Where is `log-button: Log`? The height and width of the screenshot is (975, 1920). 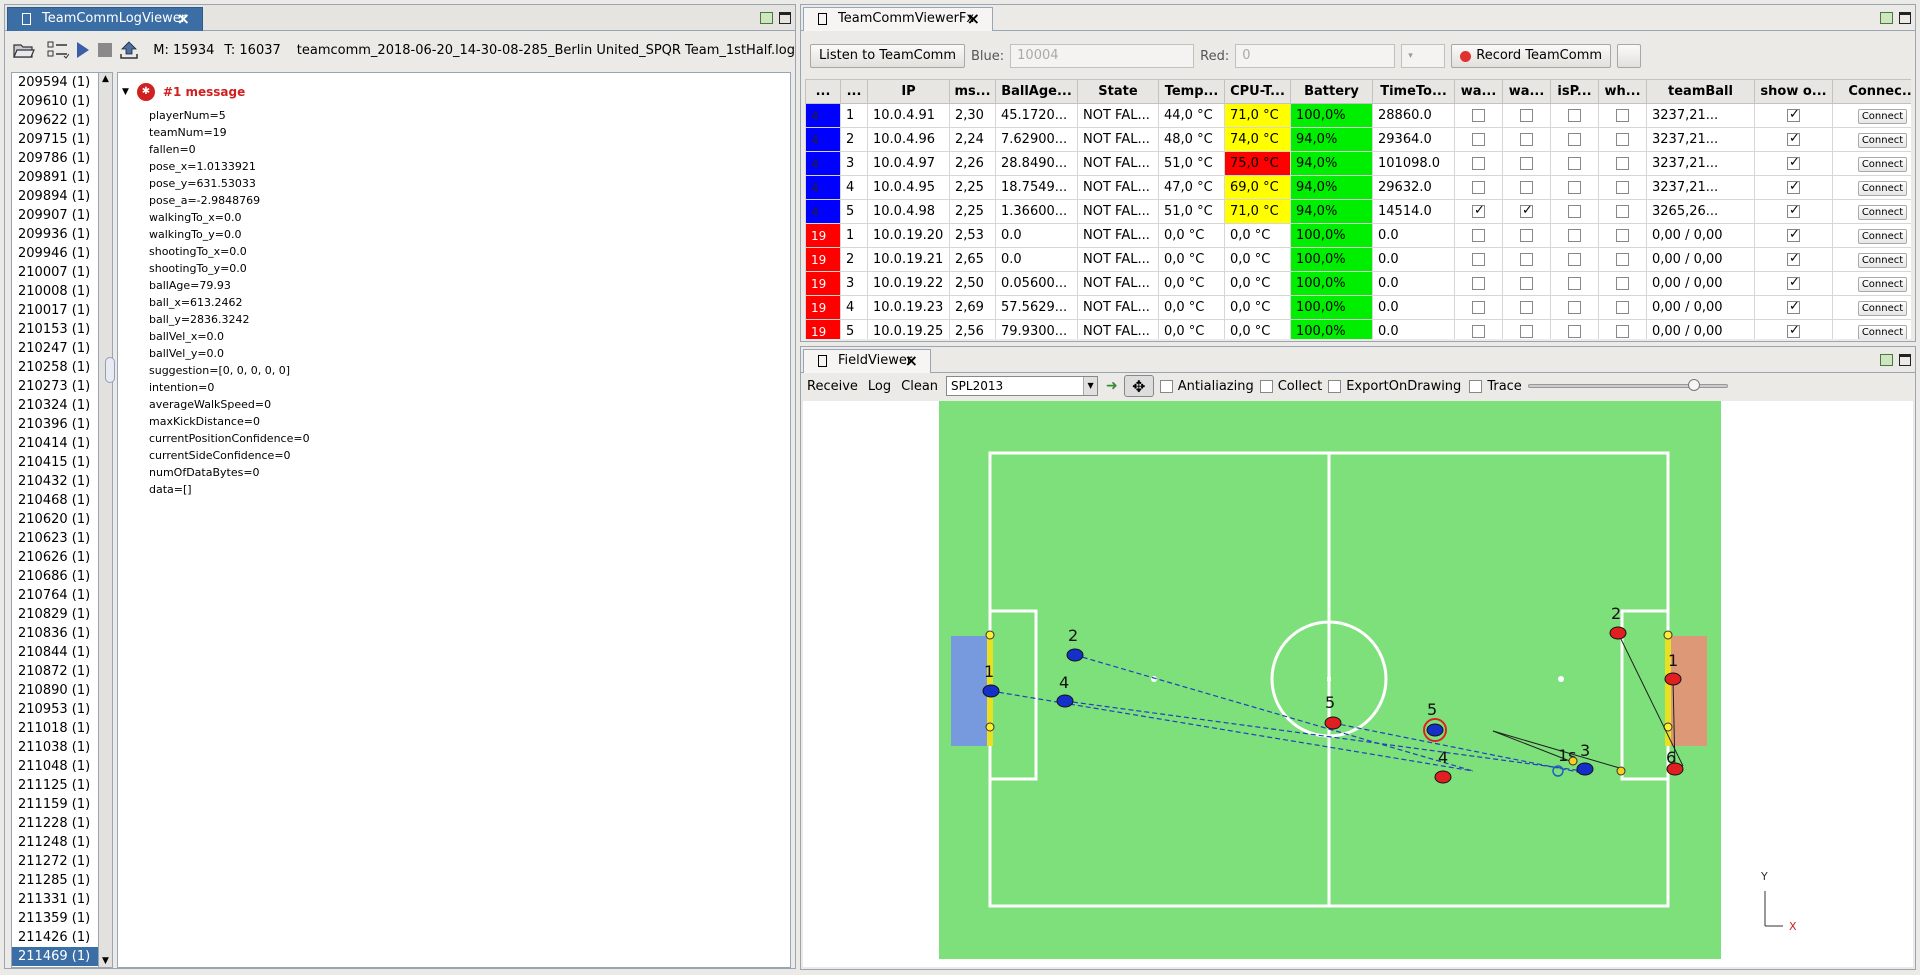
log-button: Log is located at coordinates (879, 386).